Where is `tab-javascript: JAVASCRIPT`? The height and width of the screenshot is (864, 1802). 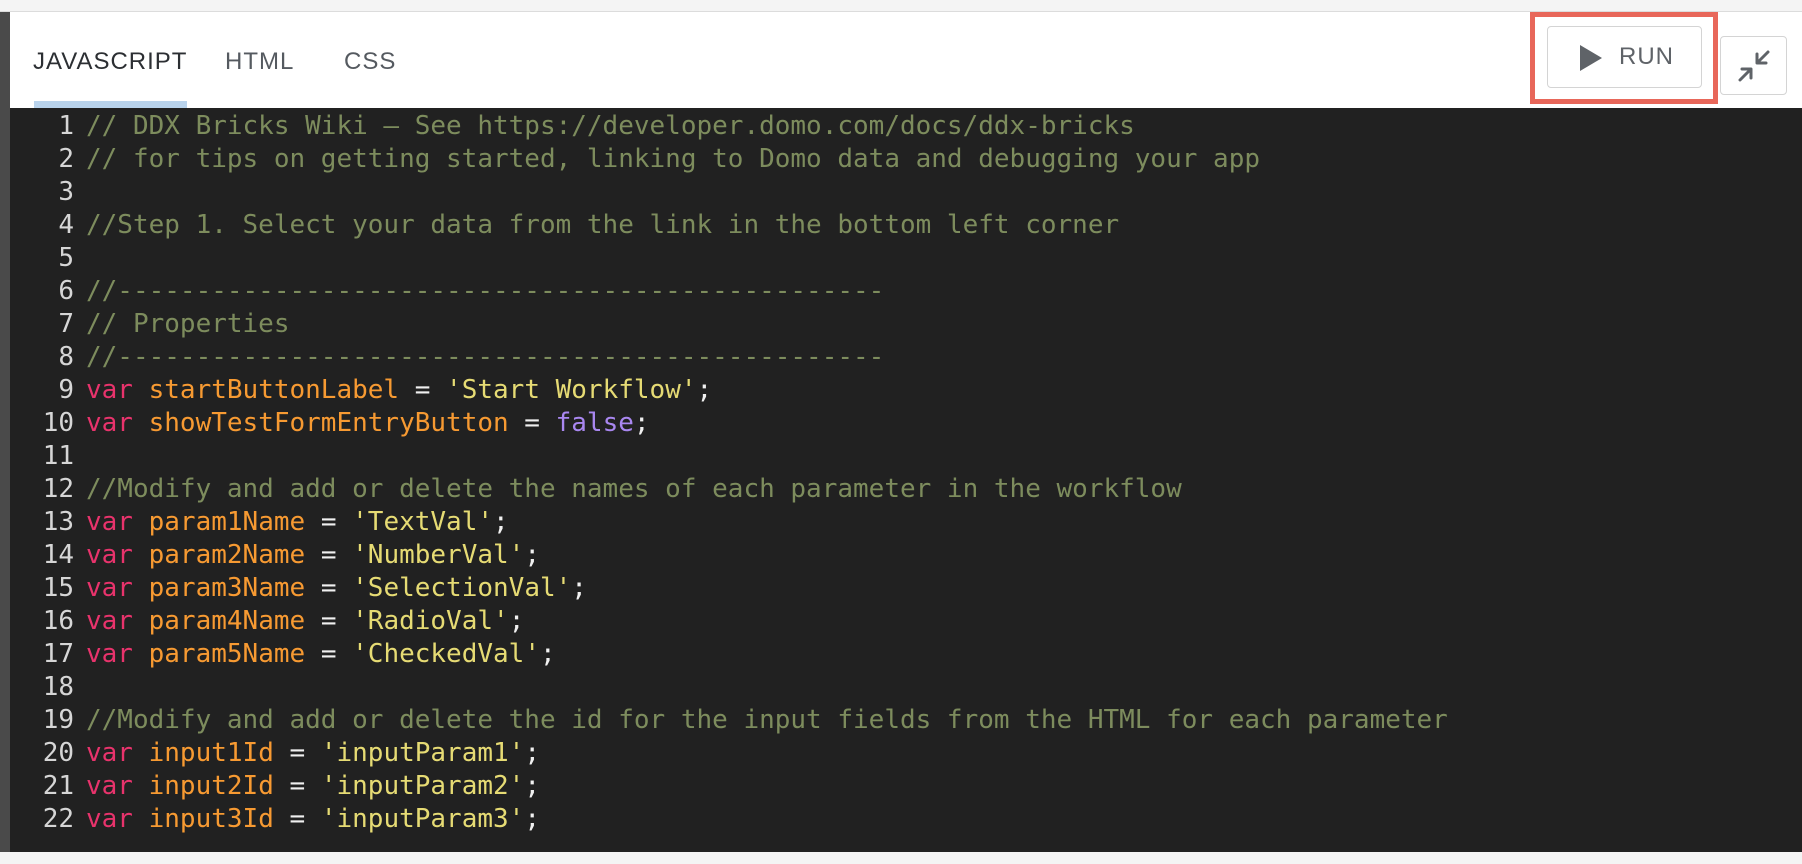 tab-javascript: JAVASCRIPT is located at coordinates (110, 64).